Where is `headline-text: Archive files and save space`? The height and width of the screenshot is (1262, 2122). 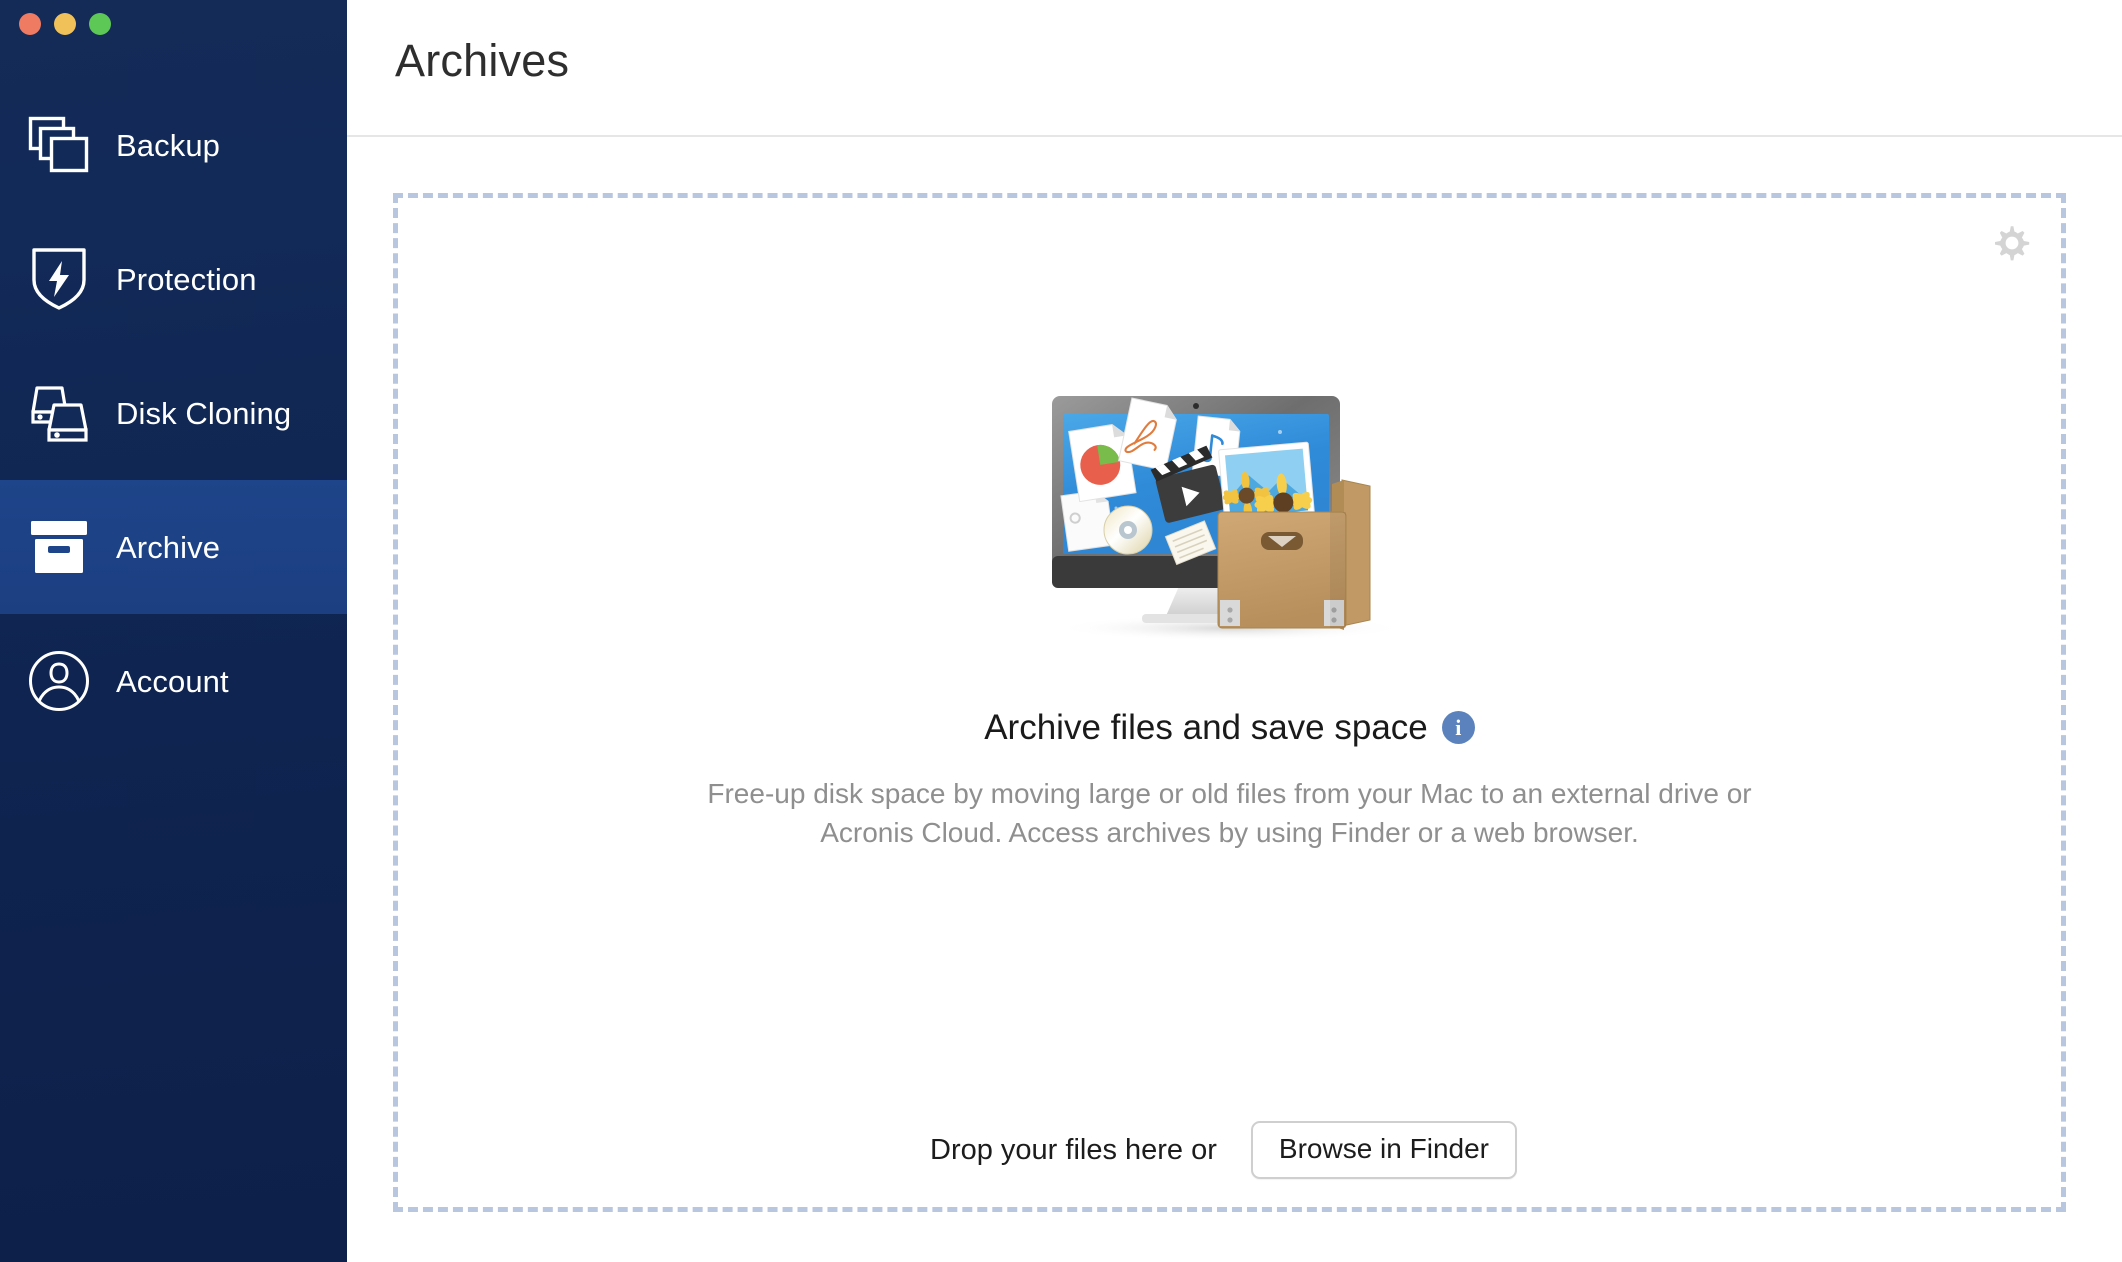
headline-text: Archive files and save space is located at coordinates (1206, 727).